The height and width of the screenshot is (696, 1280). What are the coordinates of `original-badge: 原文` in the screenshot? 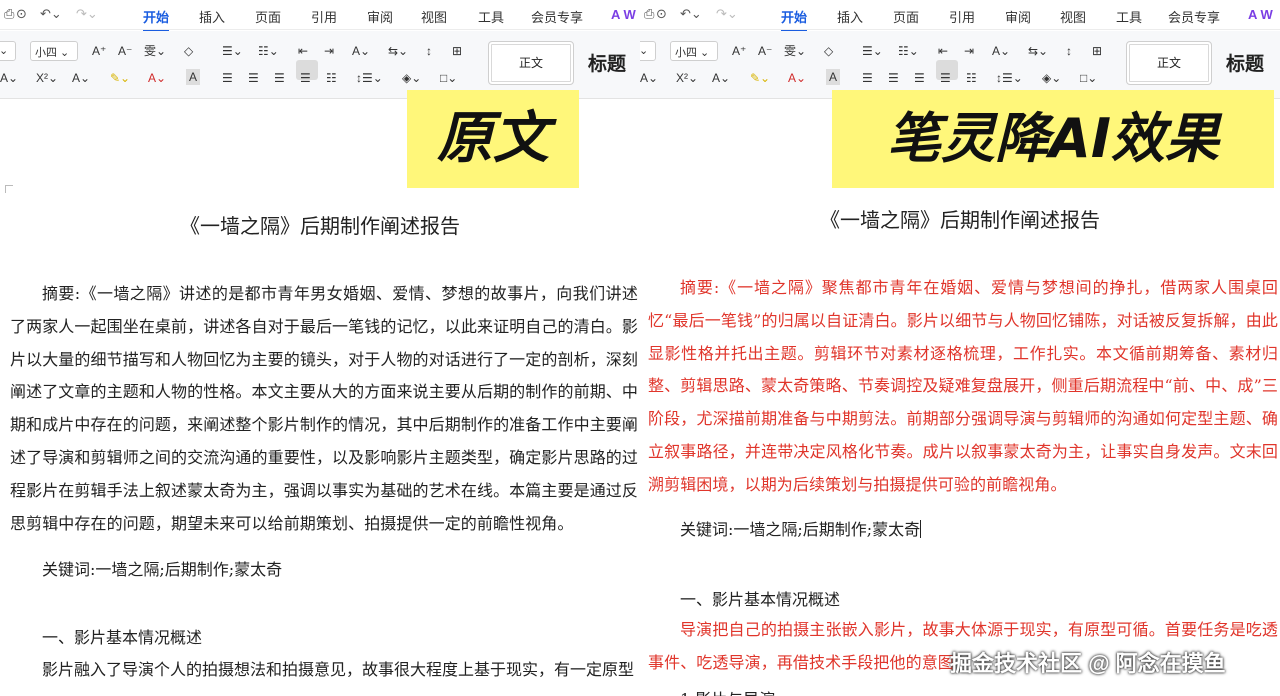 It's located at (493, 139).